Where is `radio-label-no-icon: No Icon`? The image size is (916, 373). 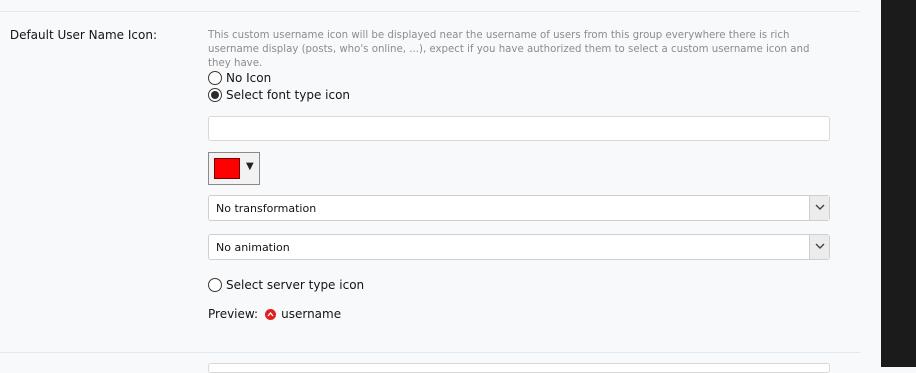 radio-label-no-icon: No Icon is located at coordinates (249, 78).